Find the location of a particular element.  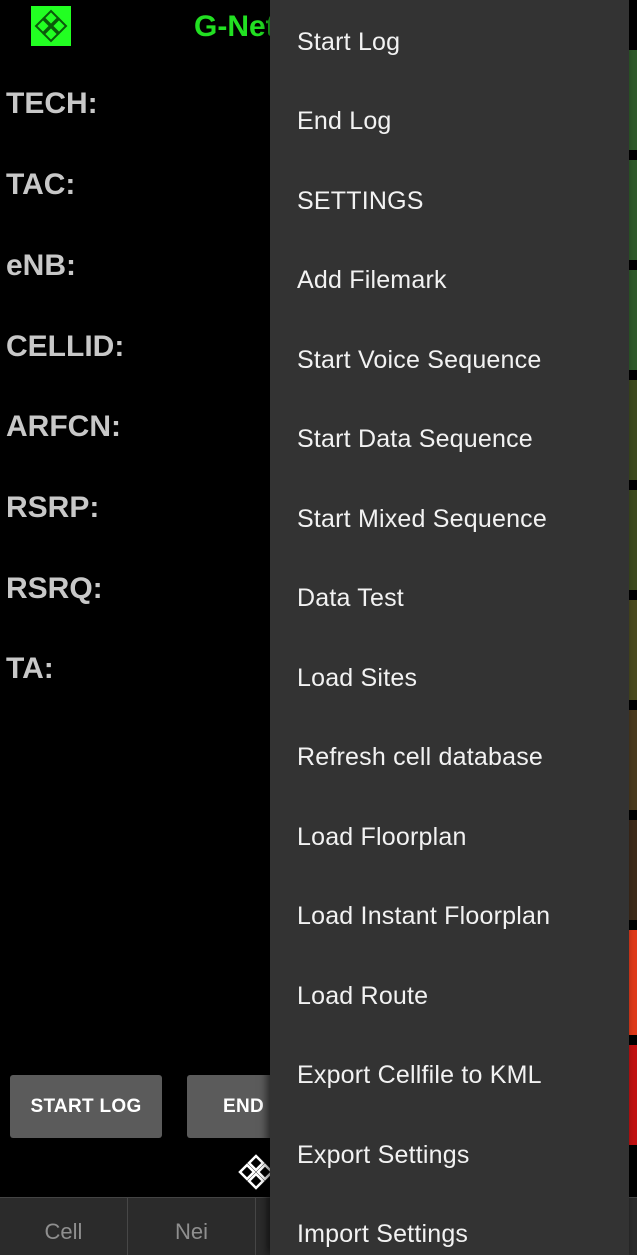

menu-item-load-sites: Load Sites is located at coordinates (357, 678).